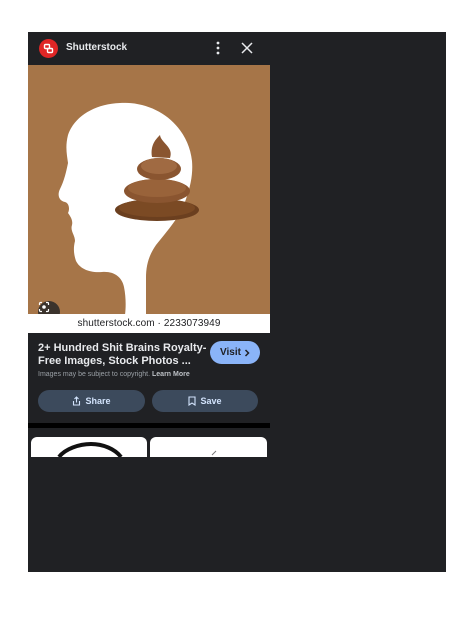  What do you see at coordinates (98, 401) in the screenshot?
I see `share-label: Share` at bounding box center [98, 401].